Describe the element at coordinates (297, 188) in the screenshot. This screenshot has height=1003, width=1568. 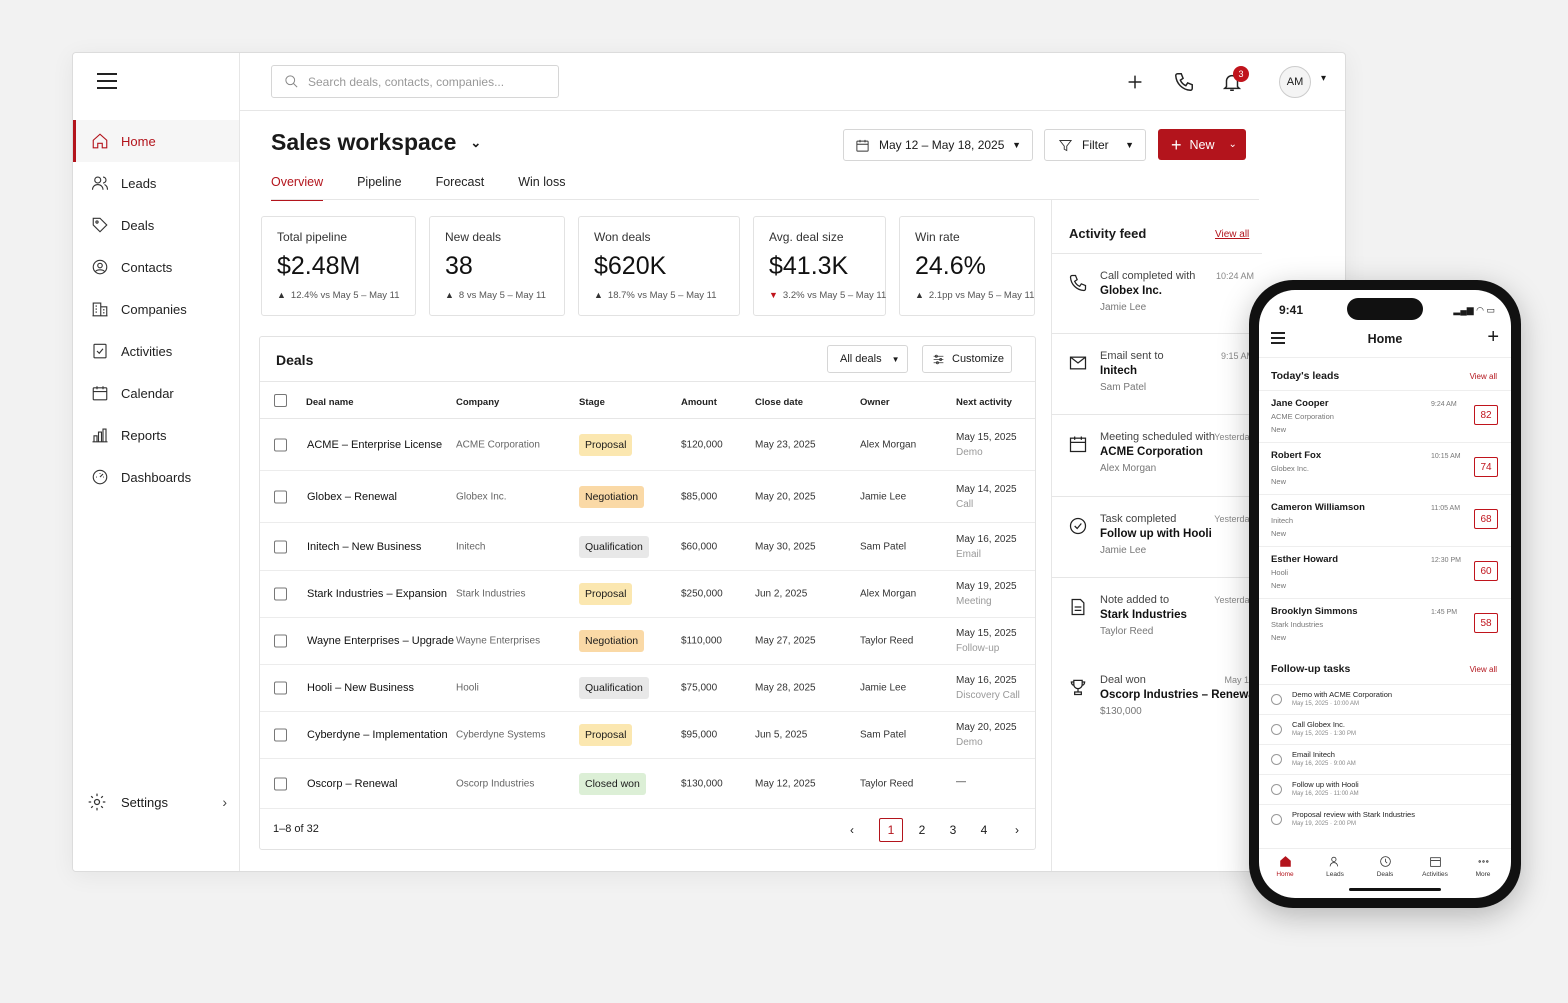
I see `tab-overview: Overview` at that location.